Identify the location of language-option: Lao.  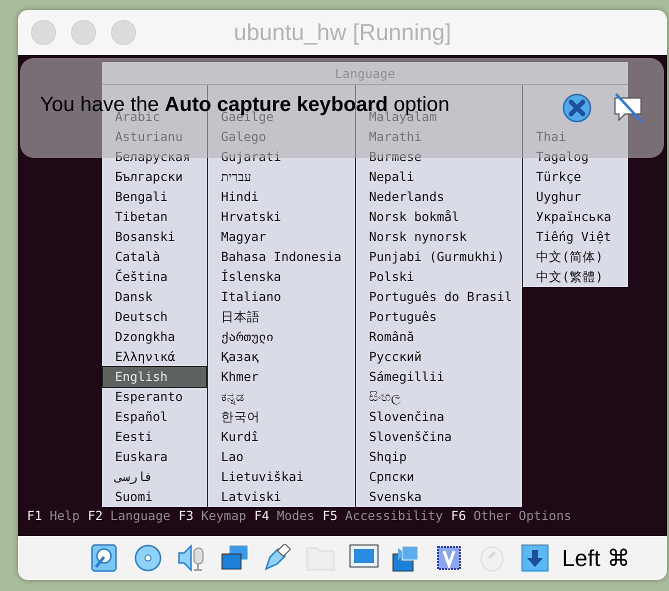
(281, 457).